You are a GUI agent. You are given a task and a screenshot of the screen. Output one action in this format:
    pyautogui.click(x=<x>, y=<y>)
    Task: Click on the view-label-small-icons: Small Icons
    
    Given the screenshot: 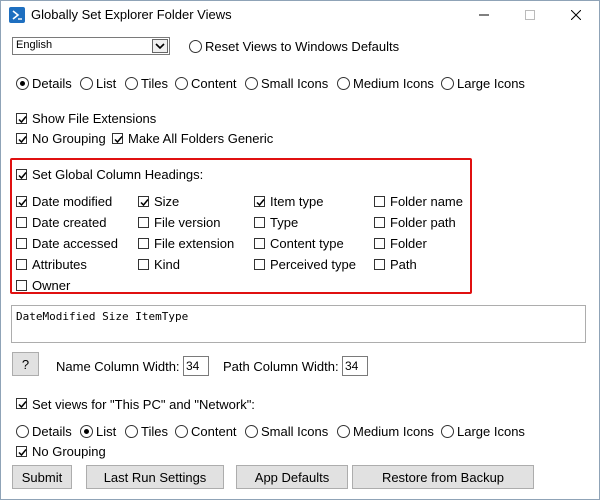 What is the action you would take?
    pyautogui.click(x=295, y=83)
    